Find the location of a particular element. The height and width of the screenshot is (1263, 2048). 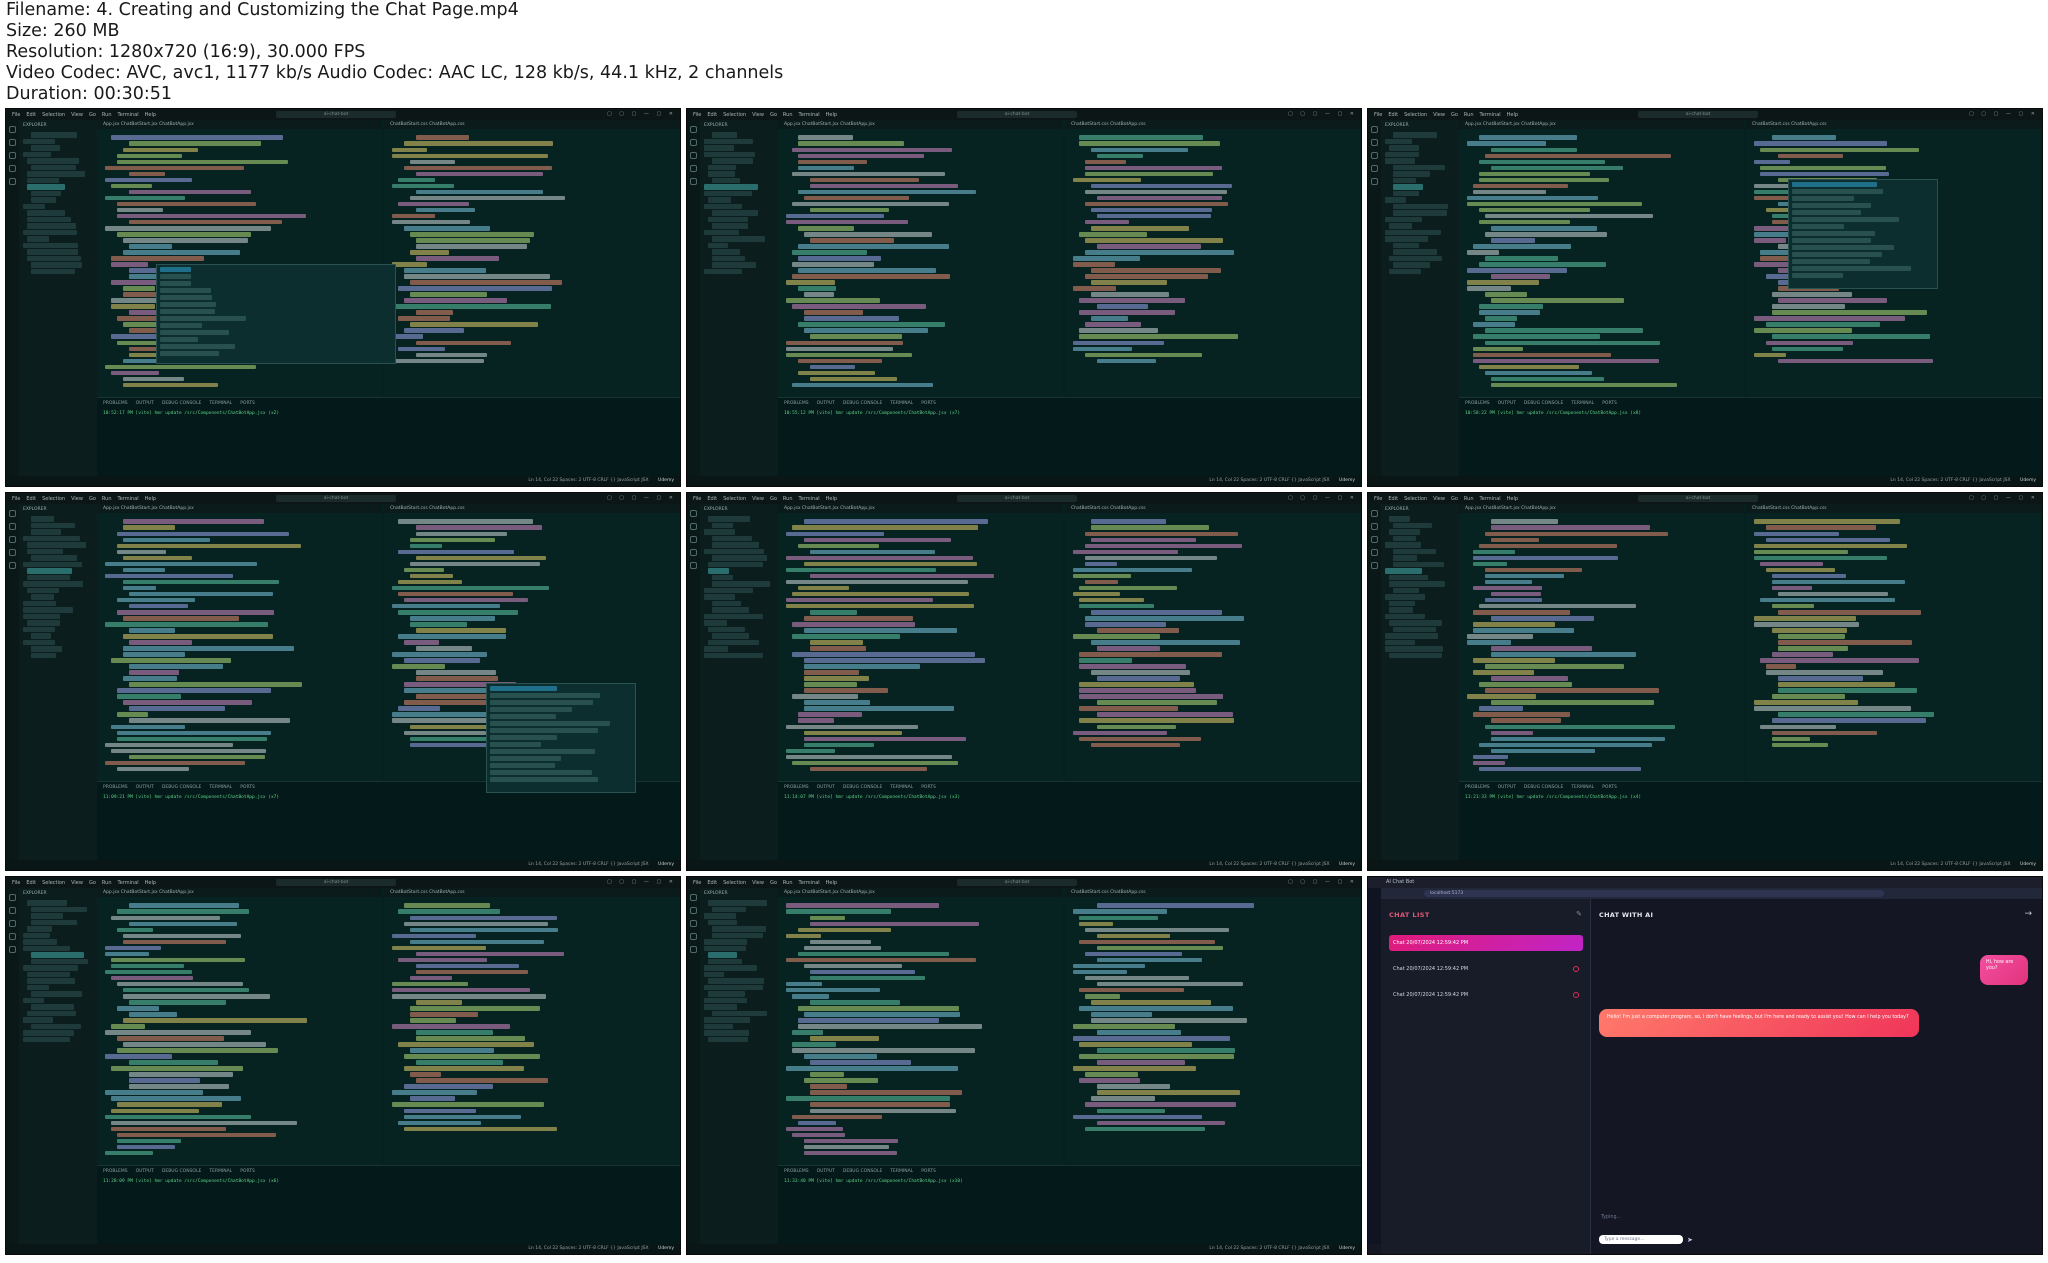

menu-item-selection: Selection is located at coordinates (734, 115).